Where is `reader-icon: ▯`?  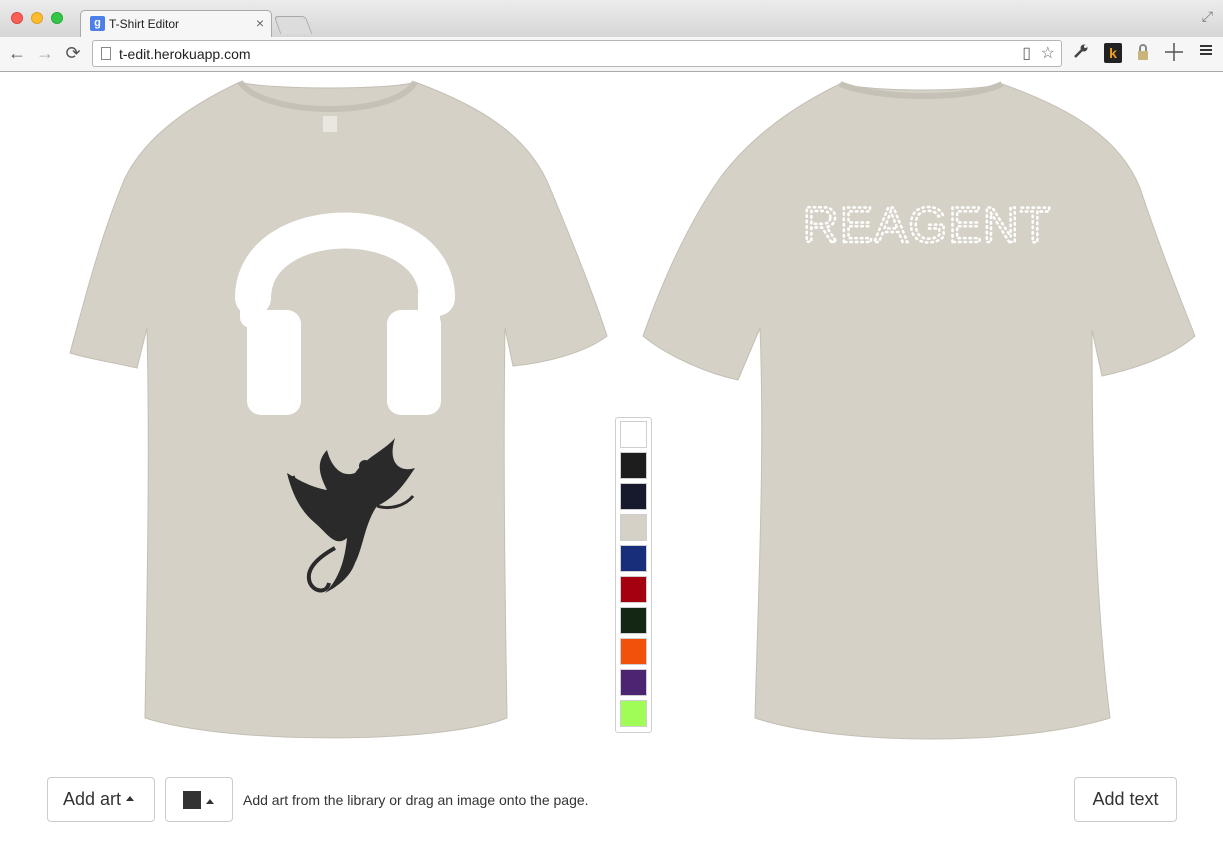 reader-icon: ▯ is located at coordinates (1026, 54).